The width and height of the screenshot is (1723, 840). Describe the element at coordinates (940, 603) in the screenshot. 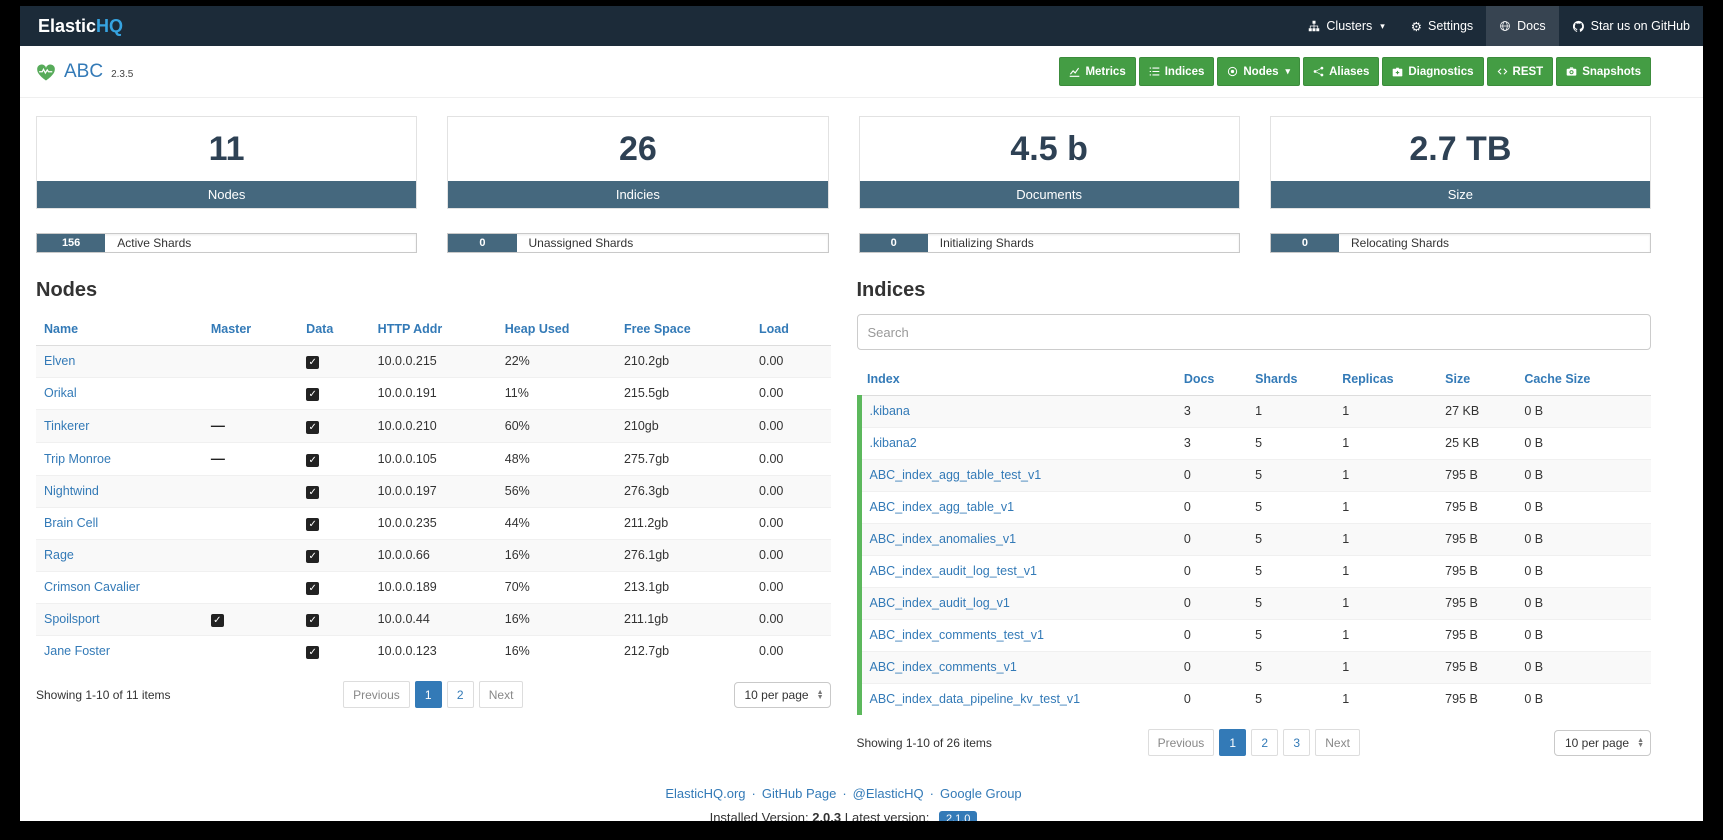

I see `index-name-link: ABC_index_audit_log_v1` at that location.